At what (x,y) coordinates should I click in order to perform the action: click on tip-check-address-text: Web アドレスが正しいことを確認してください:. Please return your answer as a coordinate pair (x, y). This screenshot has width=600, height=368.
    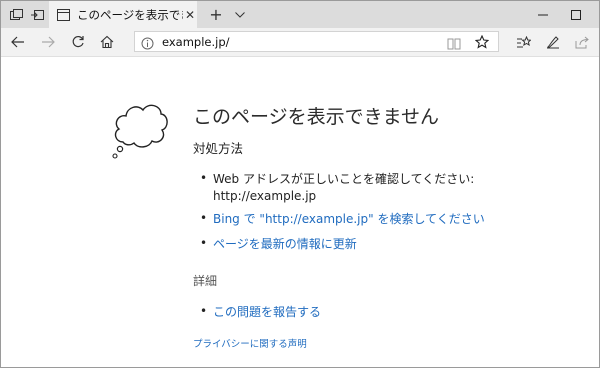
    Looking at the image, I should click on (344, 179).